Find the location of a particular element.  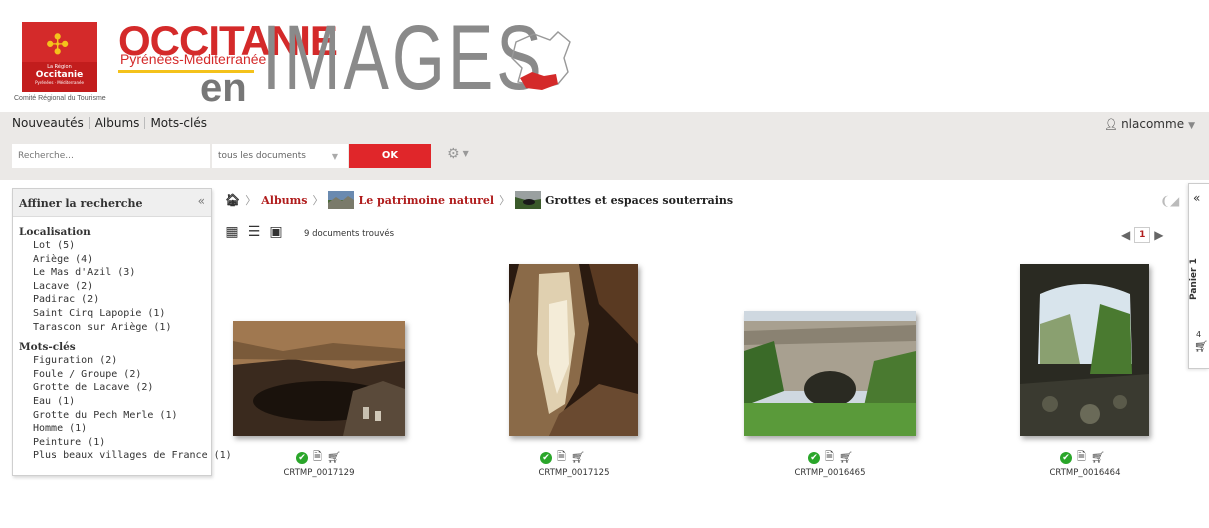

refine-search-header: Affiner la recherche « is located at coordinates (112, 203).